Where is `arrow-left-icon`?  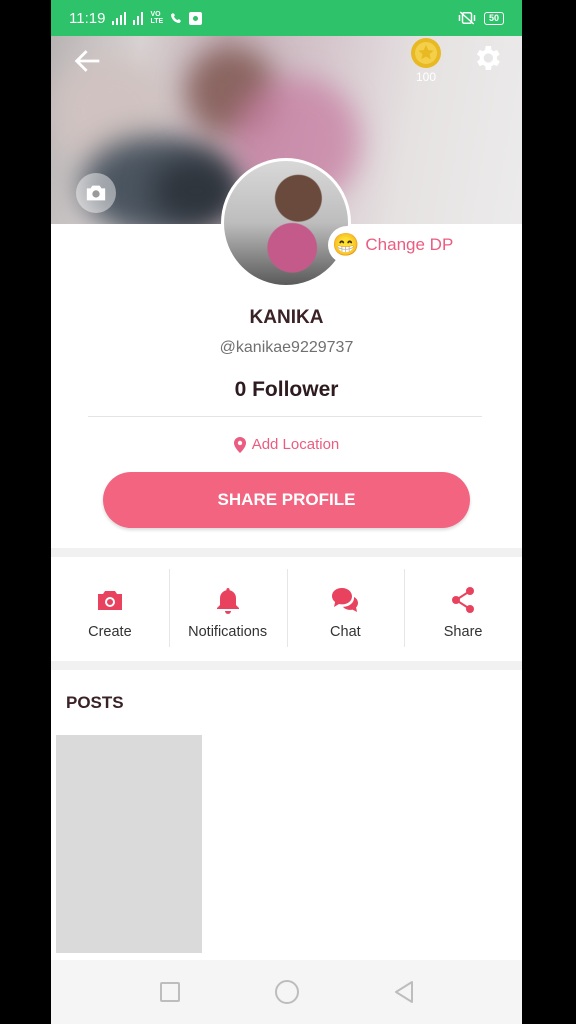 arrow-left-icon is located at coordinates (87, 61).